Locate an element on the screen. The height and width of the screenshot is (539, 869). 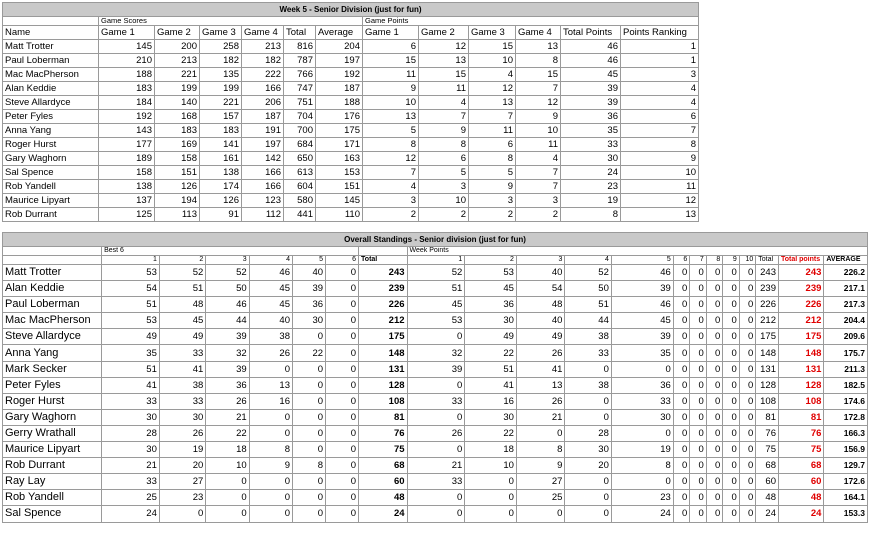
total-points: 24 is located at coordinates (801, 514).